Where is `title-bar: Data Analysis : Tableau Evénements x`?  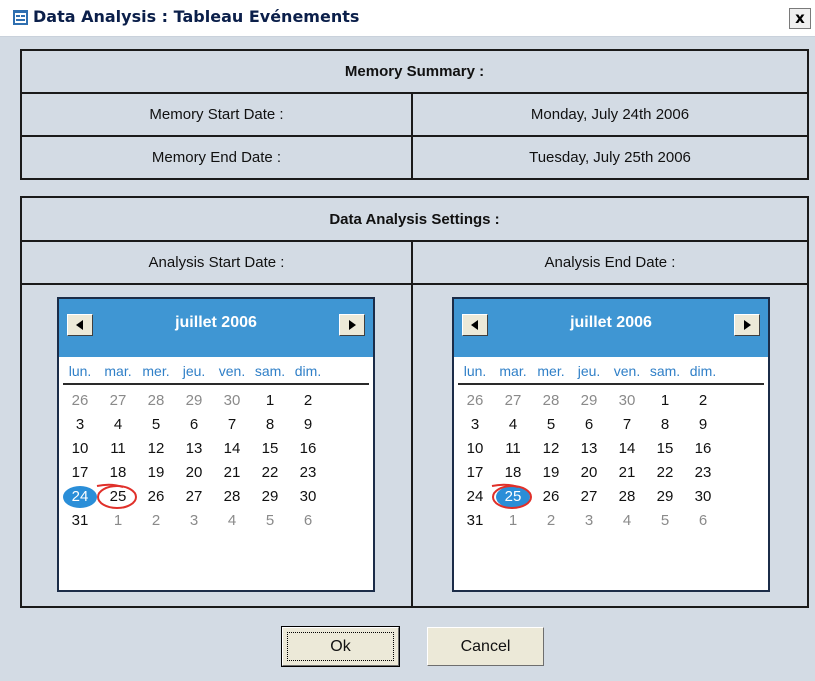 title-bar: Data Analysis : Tableau Evénements x is located at coordinates (407, 18).